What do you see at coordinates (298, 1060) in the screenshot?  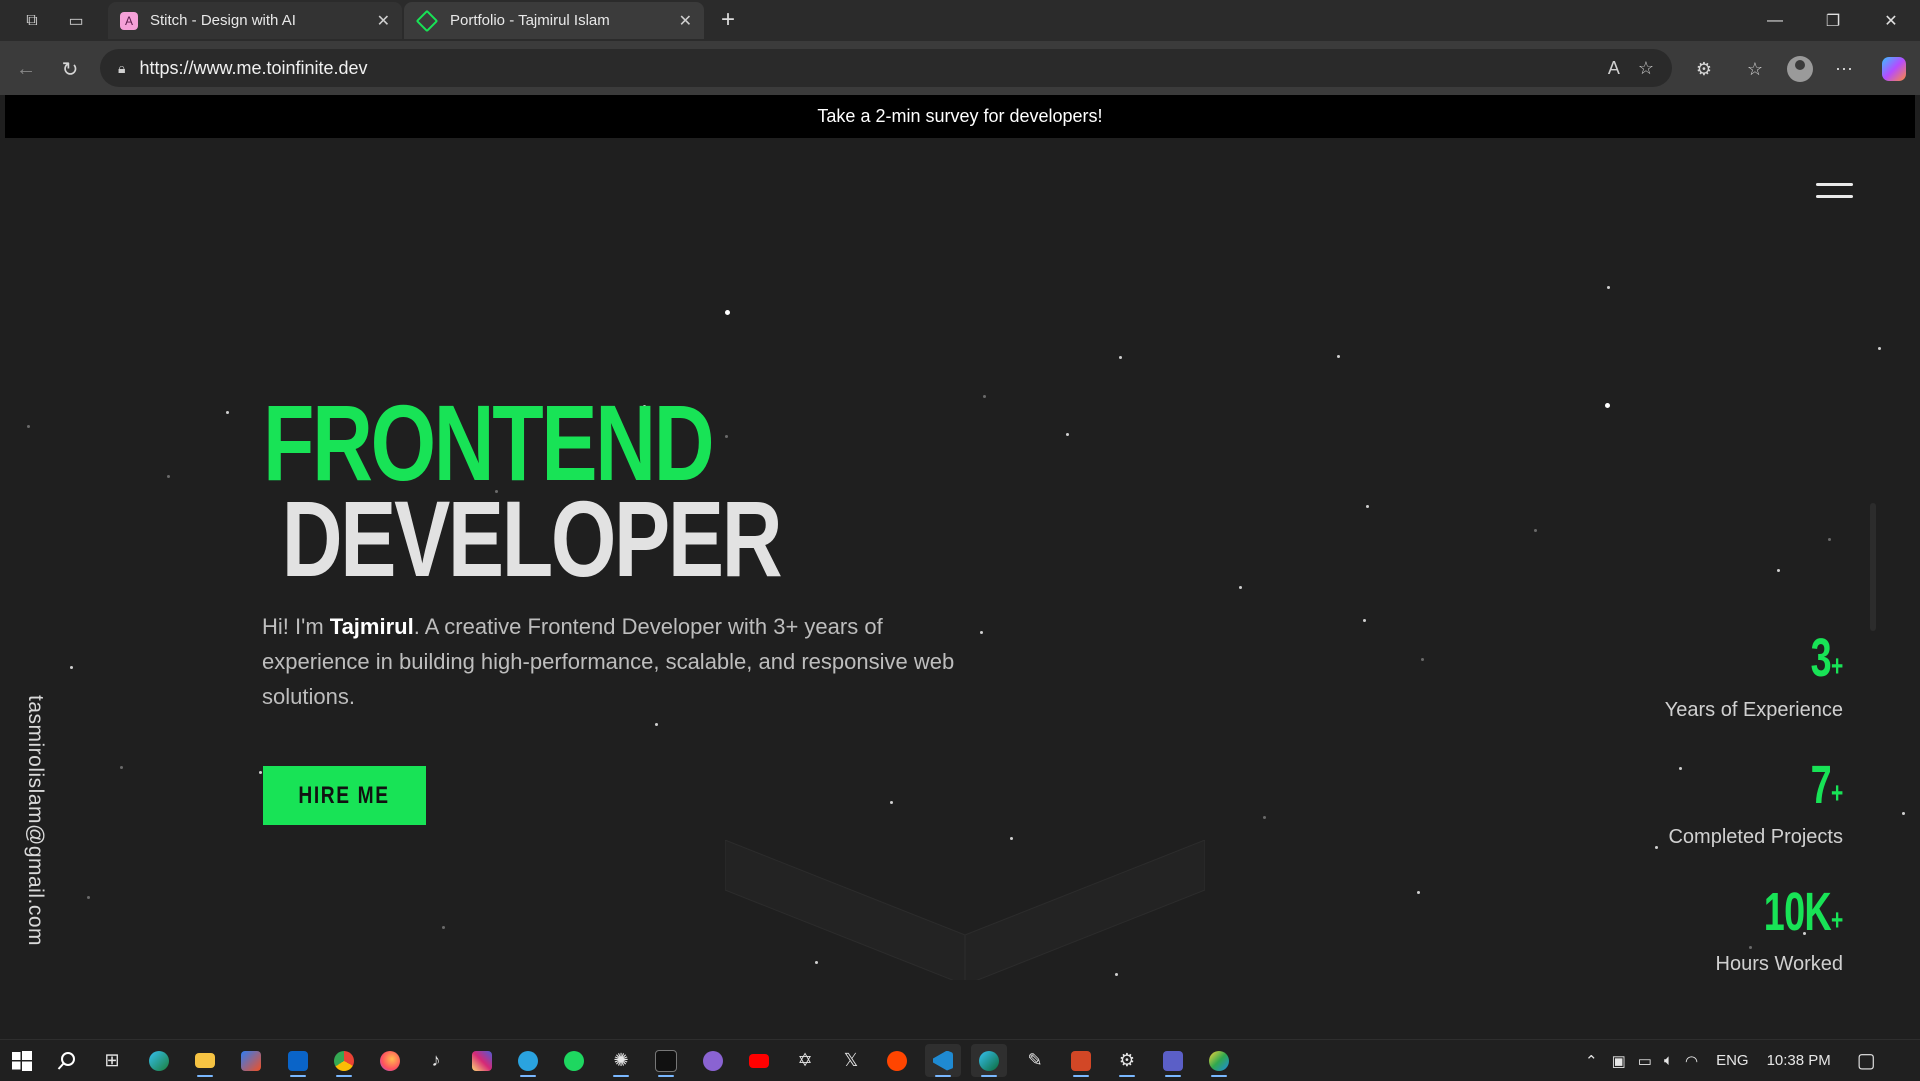 I see `outlook-icon` at bounding box center [298, 1060].